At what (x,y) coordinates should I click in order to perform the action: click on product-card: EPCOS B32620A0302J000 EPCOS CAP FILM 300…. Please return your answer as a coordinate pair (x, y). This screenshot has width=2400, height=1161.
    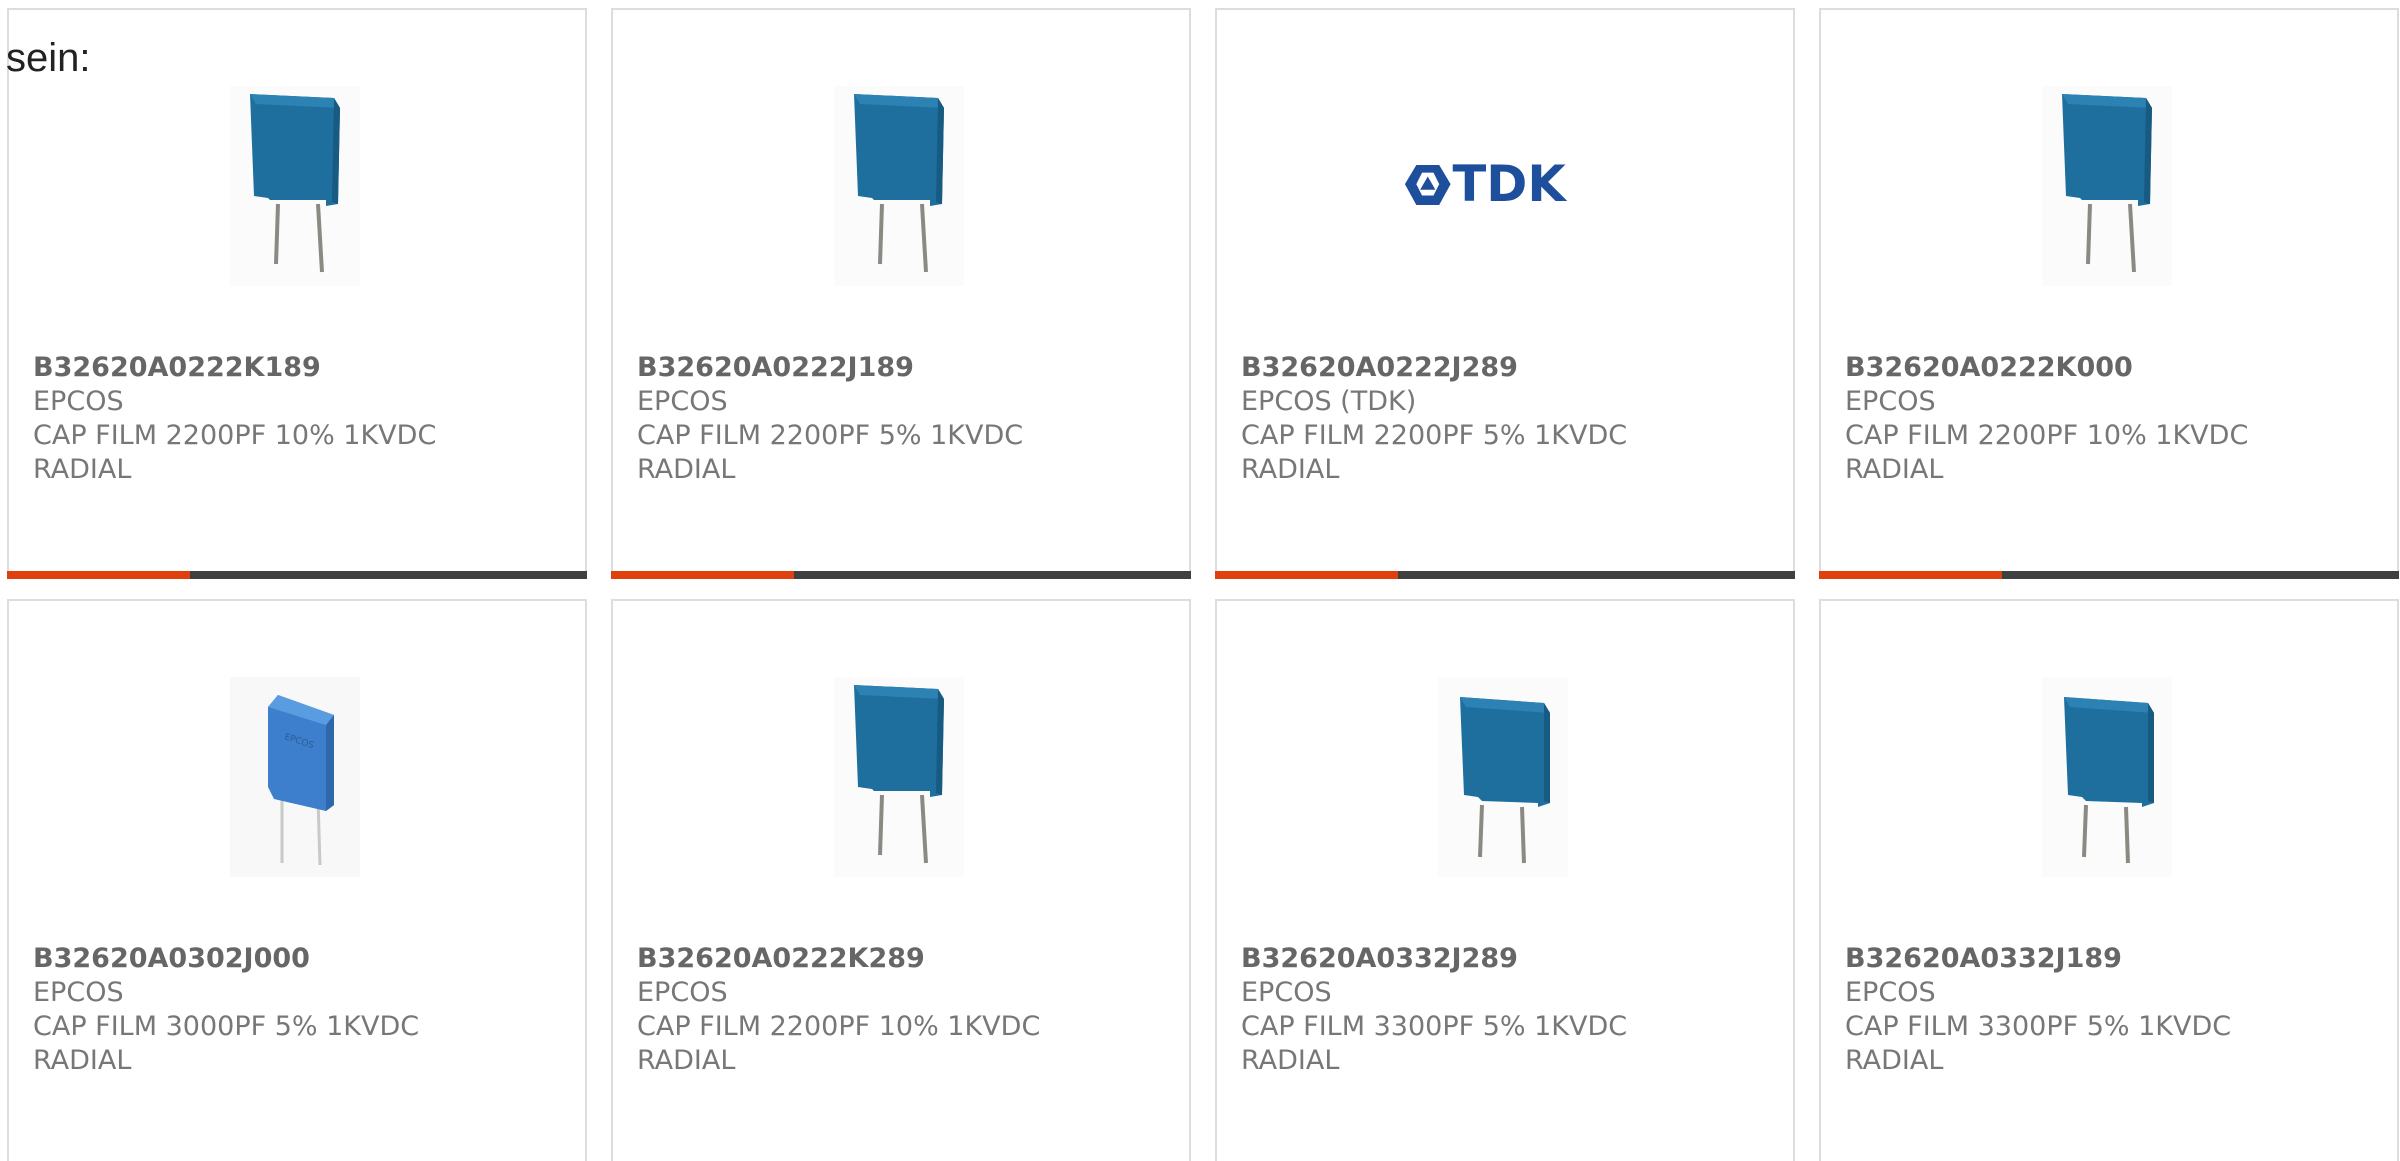
    Looking at the image, I should click on (297, 880).